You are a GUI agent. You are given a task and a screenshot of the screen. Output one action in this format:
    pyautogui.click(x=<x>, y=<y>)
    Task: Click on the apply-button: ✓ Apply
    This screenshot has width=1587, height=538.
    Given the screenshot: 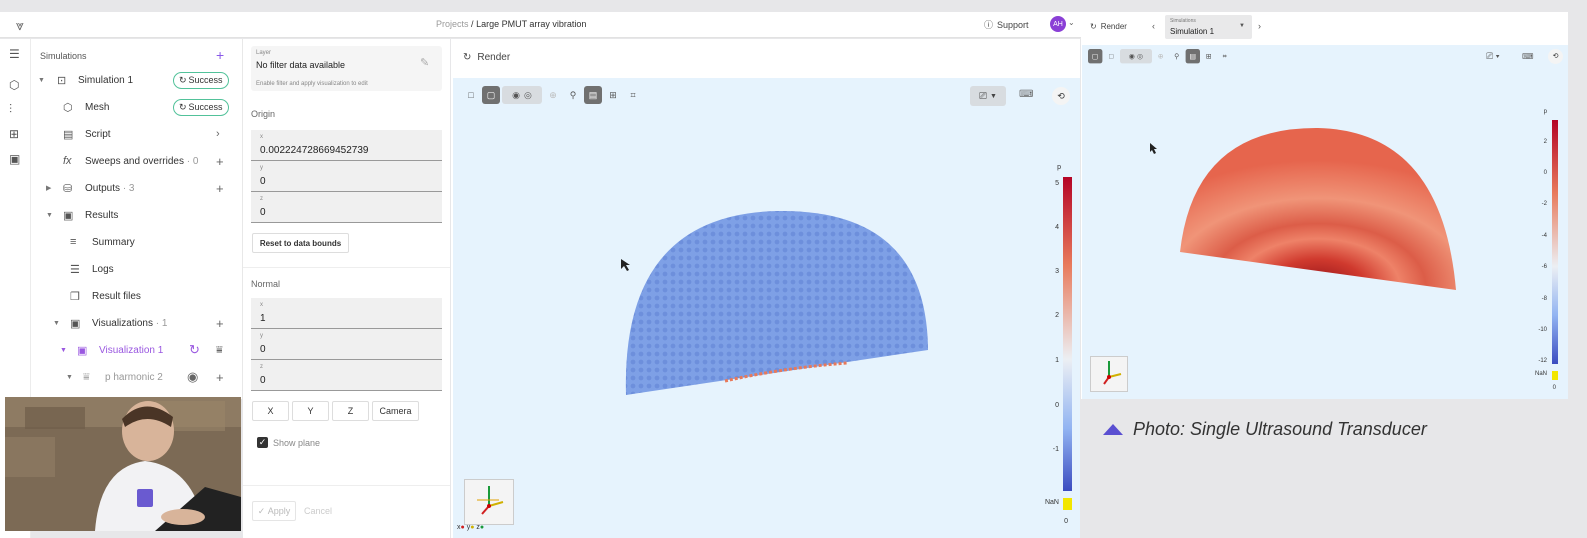 What is the action you would take?
    pyautogui.click(x=274, y=511)
    